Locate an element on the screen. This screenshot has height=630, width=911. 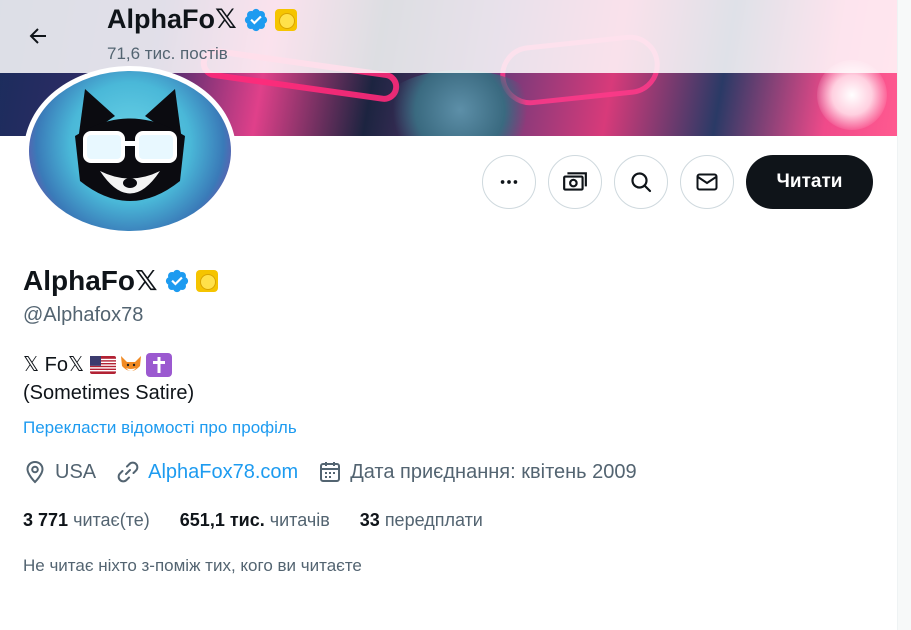
mail-icon is located at coordinates (707, 182).